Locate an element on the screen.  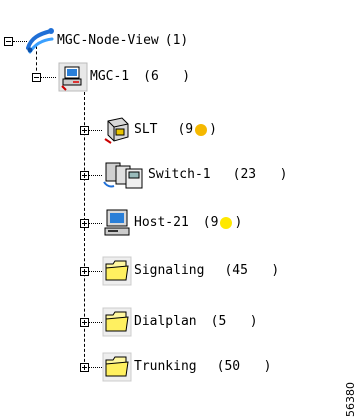
node-count: (45 ) is located at coordinates (252, 270).